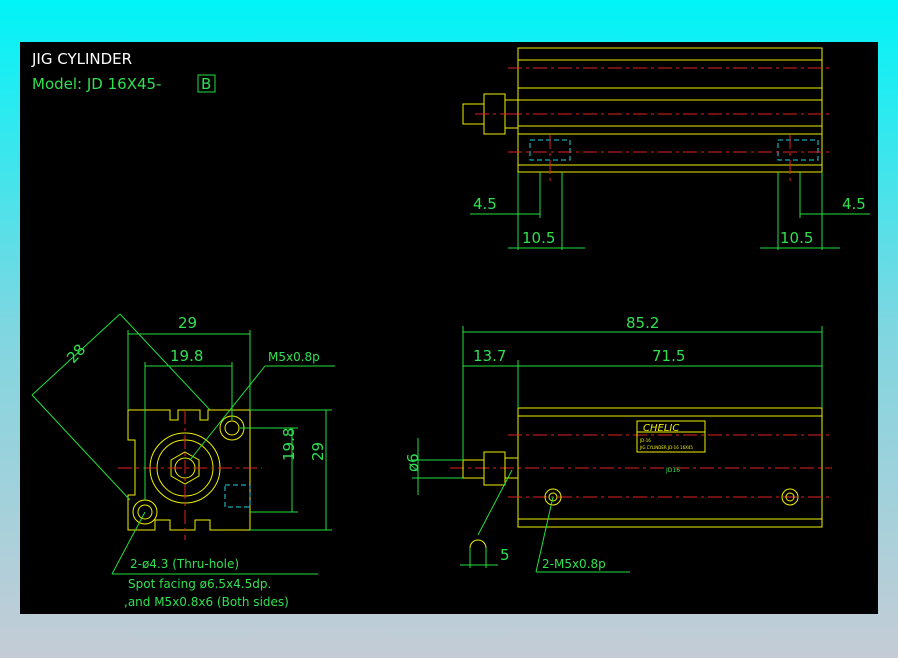 This screenshot has width=898, height=658. I want to click on title: JIG CYLINDER, so click(81, 59).